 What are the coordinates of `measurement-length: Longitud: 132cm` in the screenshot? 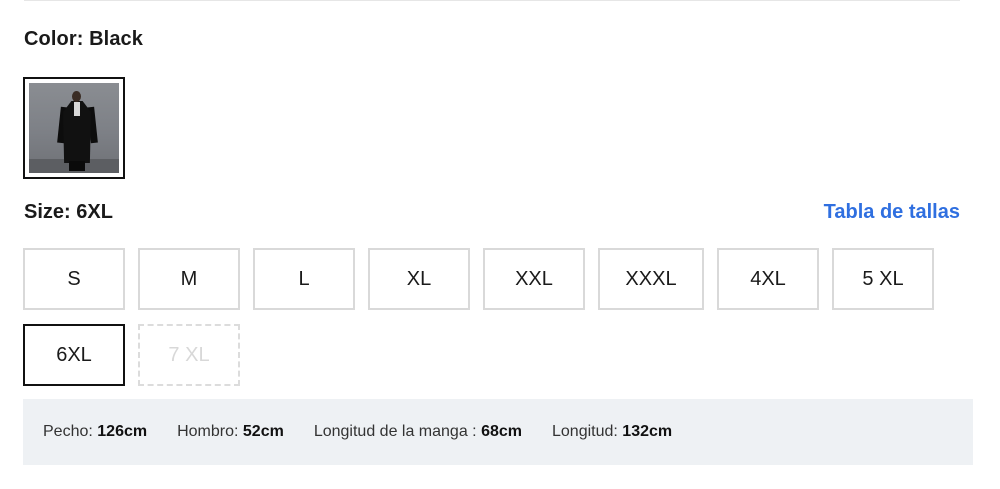 It's located at (612, 432).